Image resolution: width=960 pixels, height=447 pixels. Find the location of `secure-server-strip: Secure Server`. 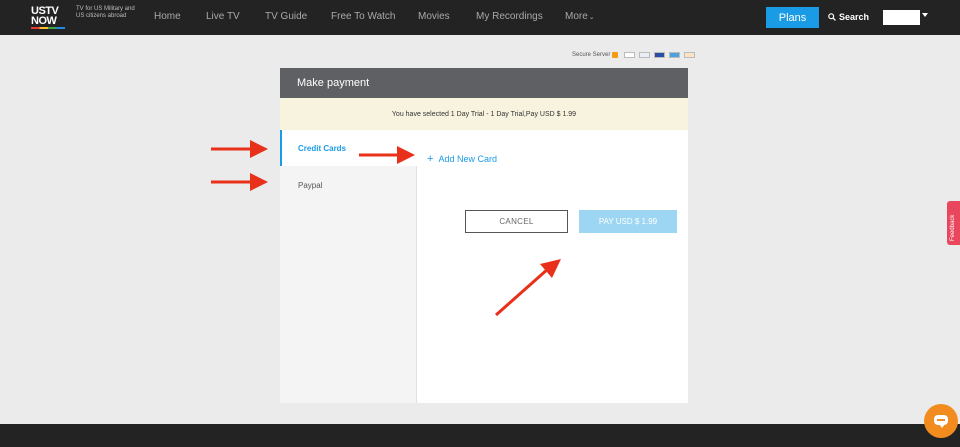

secure-server-strip: Secure Server is located at coordinates (634, 55).